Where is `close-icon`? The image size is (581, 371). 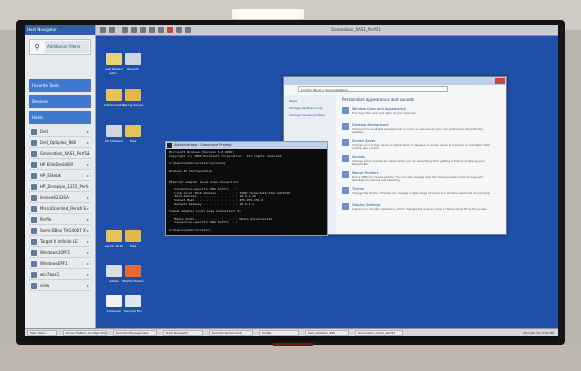 close-icon is located at coordinates (500, 81).